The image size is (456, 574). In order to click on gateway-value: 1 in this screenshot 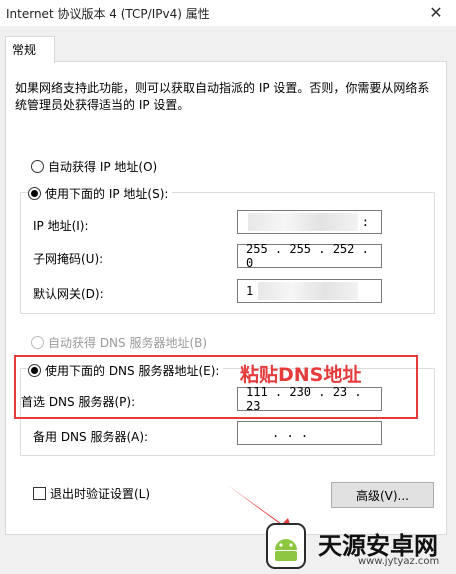, I will do `click(250, 291)`.